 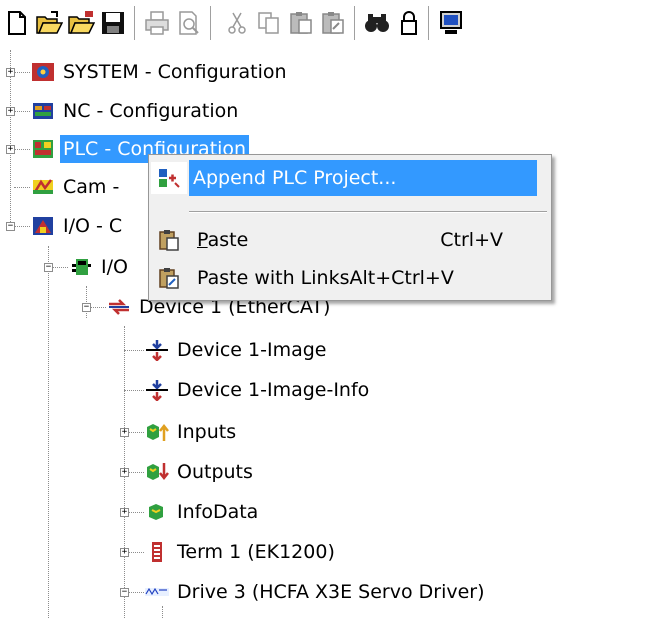 What do you see at coordinates (157, 552) in the screenshot?
I see `terminal-icon` at bounding box center [157, 552].